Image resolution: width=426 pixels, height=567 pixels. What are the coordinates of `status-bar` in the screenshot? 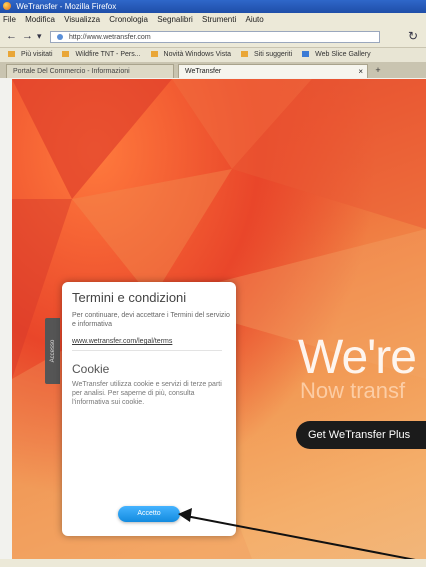 It's located at (213, 563).